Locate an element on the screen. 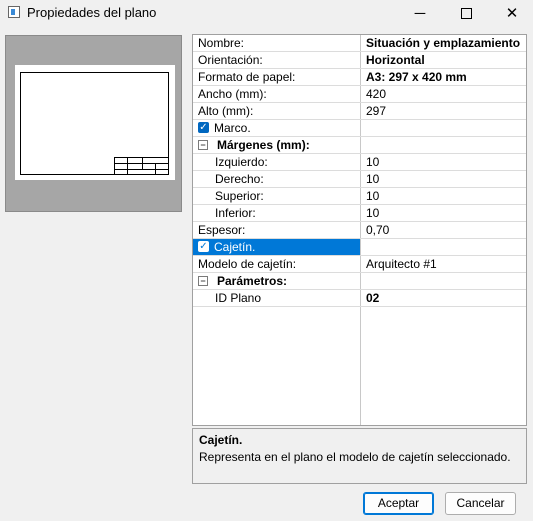  cancel-button: Cancelar is located at coordinates (480, 503).